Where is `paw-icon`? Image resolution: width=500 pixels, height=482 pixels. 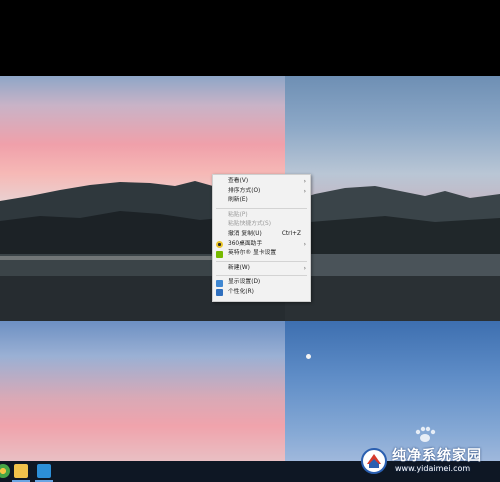
paw-icon is located at coordinates (425, 434).